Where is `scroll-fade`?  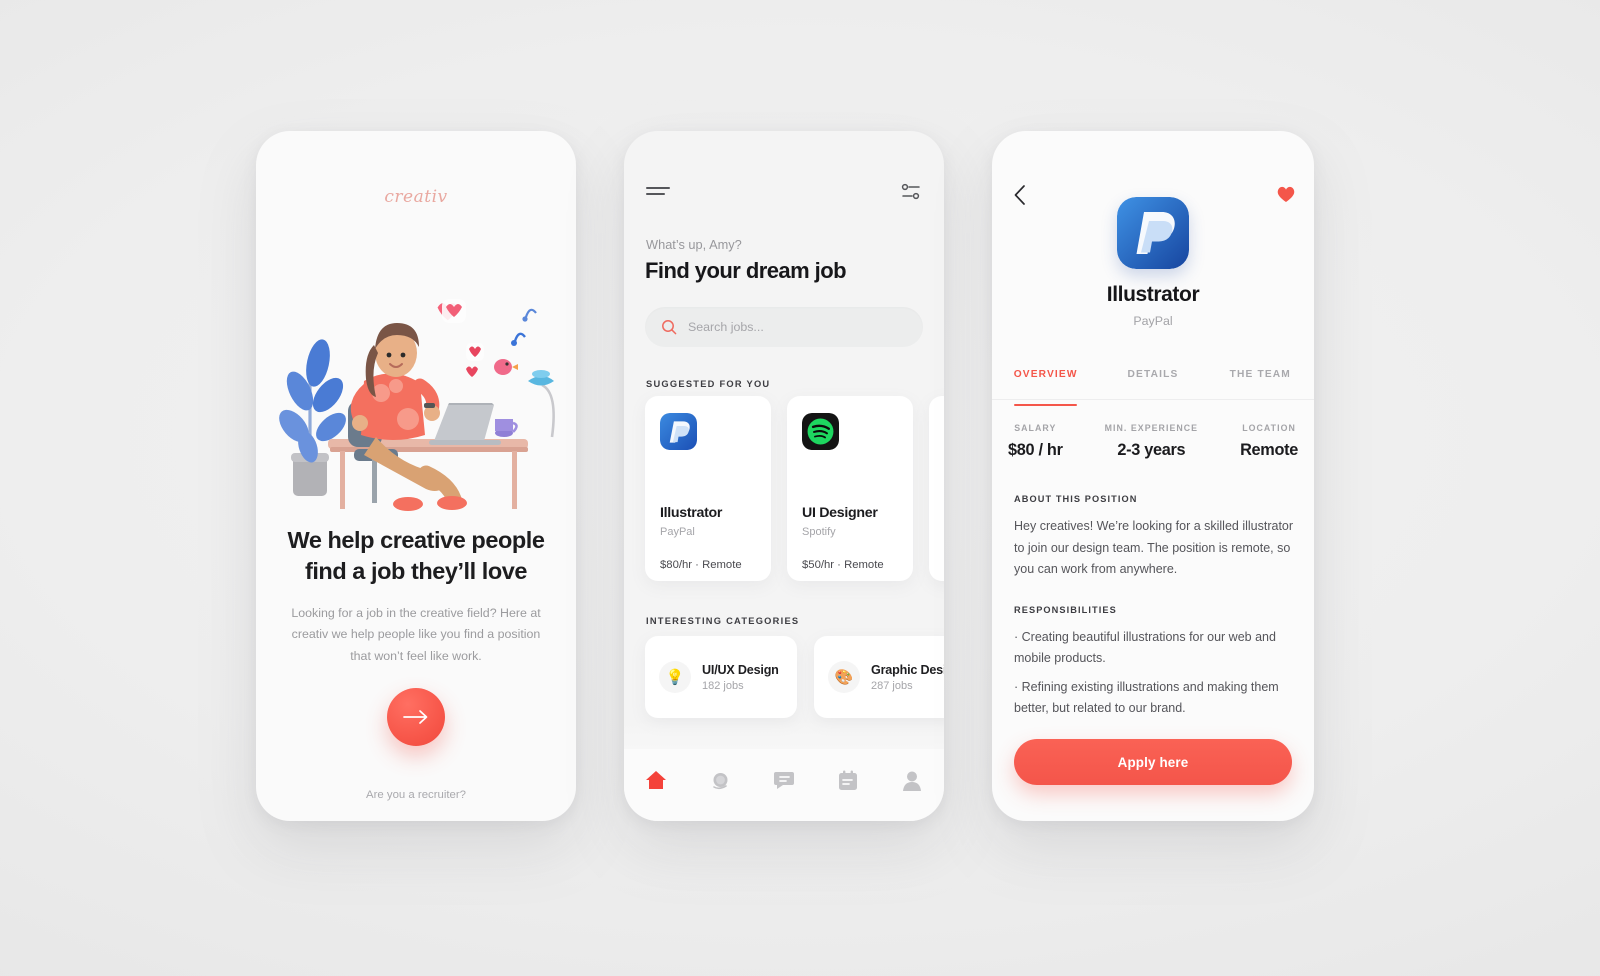
scroll-fade is located at coordinates (784, 735).